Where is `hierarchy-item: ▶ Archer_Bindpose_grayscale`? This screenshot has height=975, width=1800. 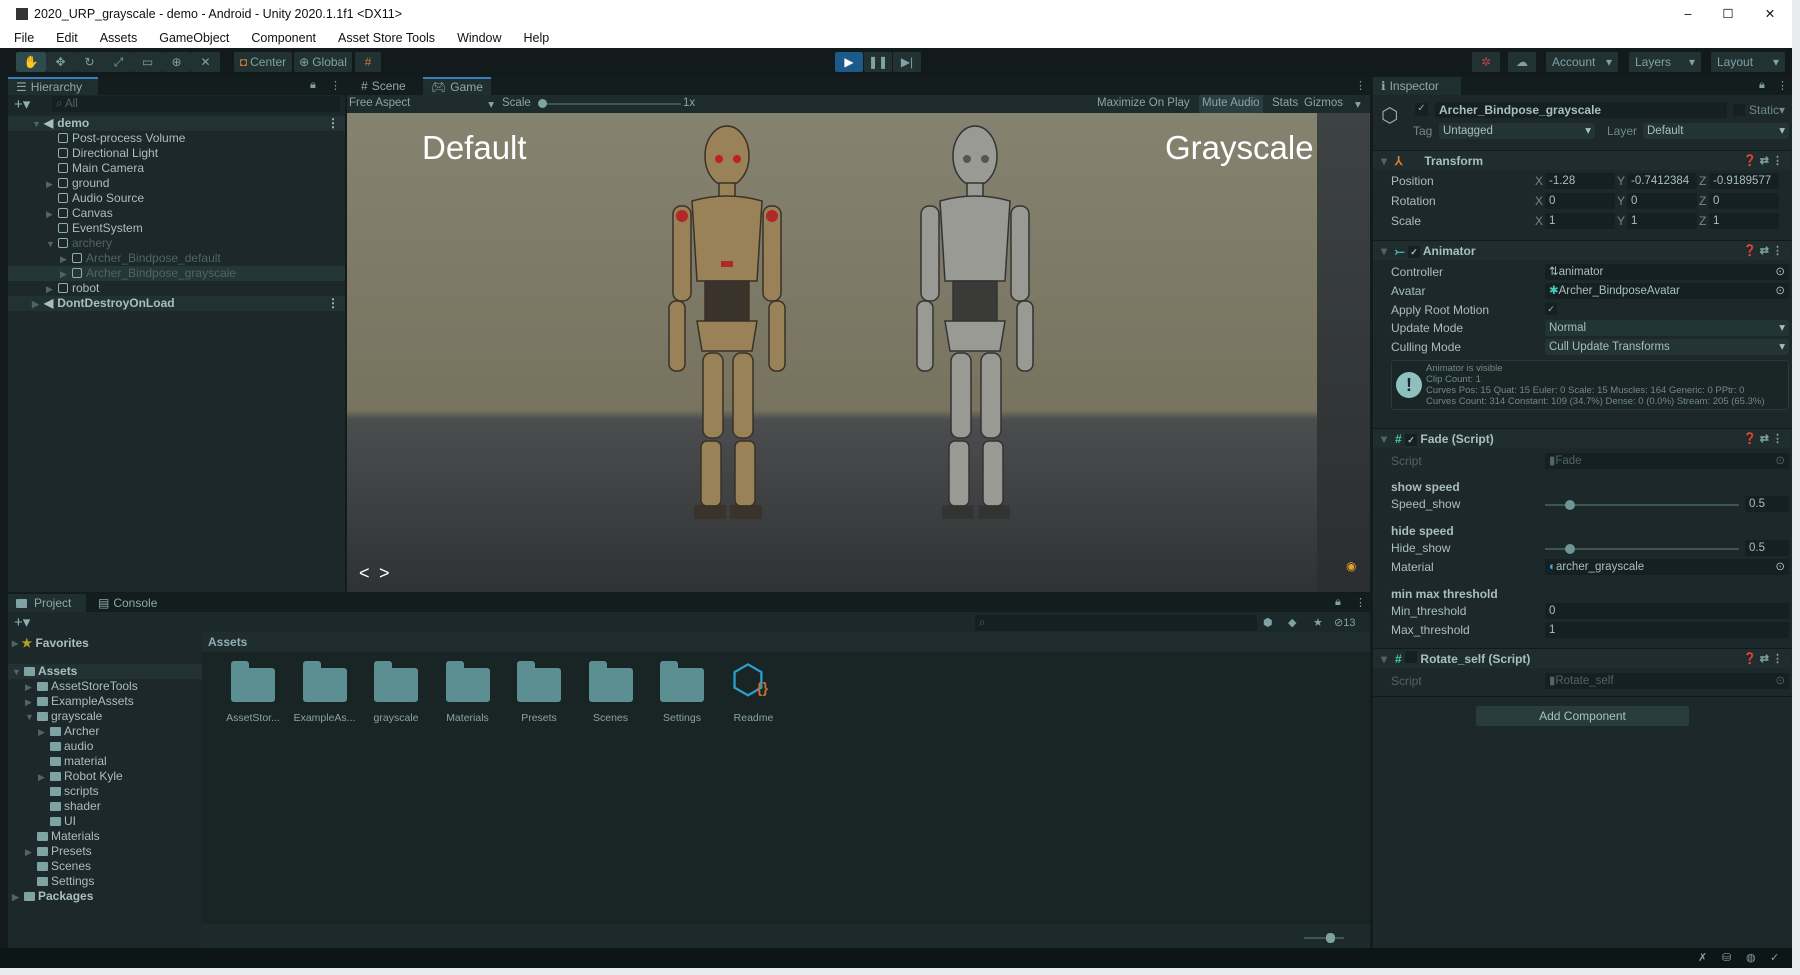 hierarchy-item: ▶ Archer_Bindpose_grayscale is located at coordinates (176, 273).